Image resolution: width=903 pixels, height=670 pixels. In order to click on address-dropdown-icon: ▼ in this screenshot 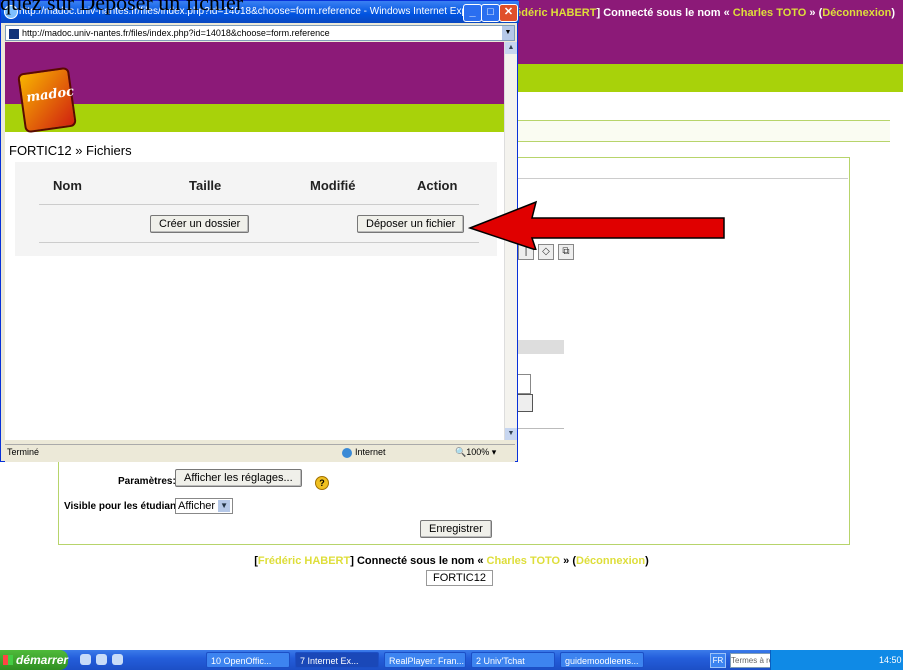, I will do `click(508, 33)`.